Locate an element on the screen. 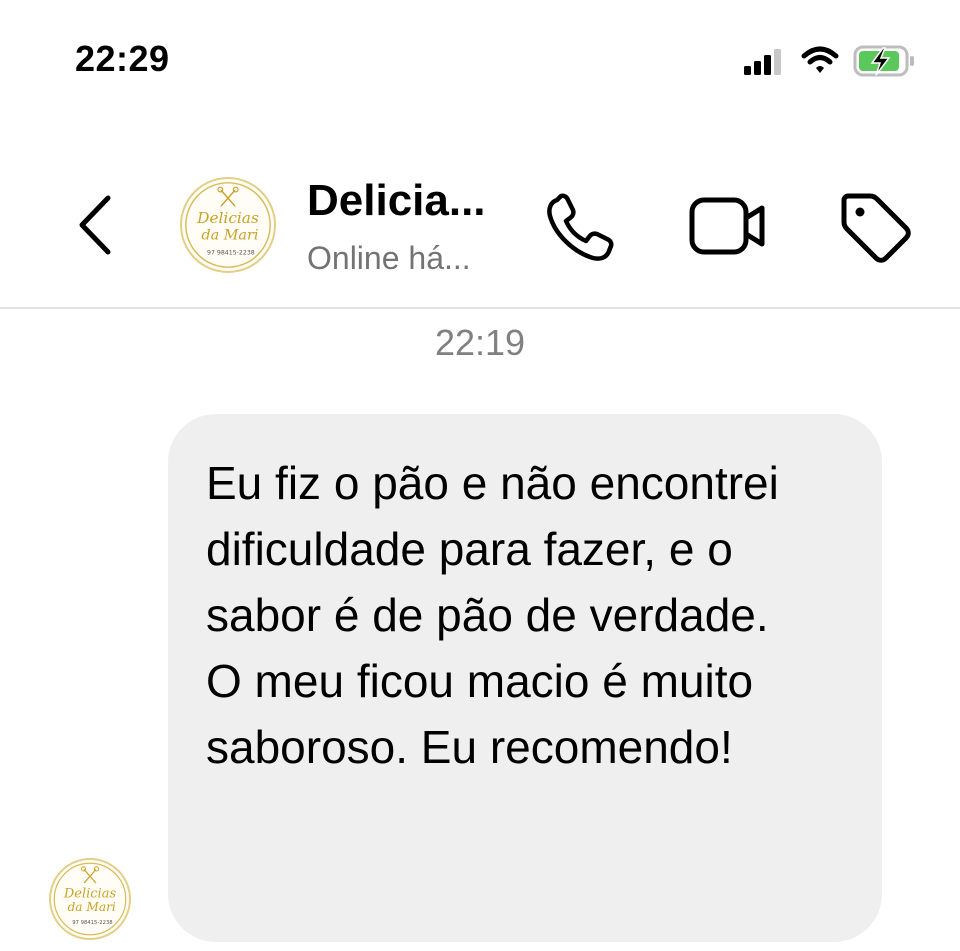 The height and width of the screenshot is (951, 960). phone-icon is located at coordinates (581, 228).